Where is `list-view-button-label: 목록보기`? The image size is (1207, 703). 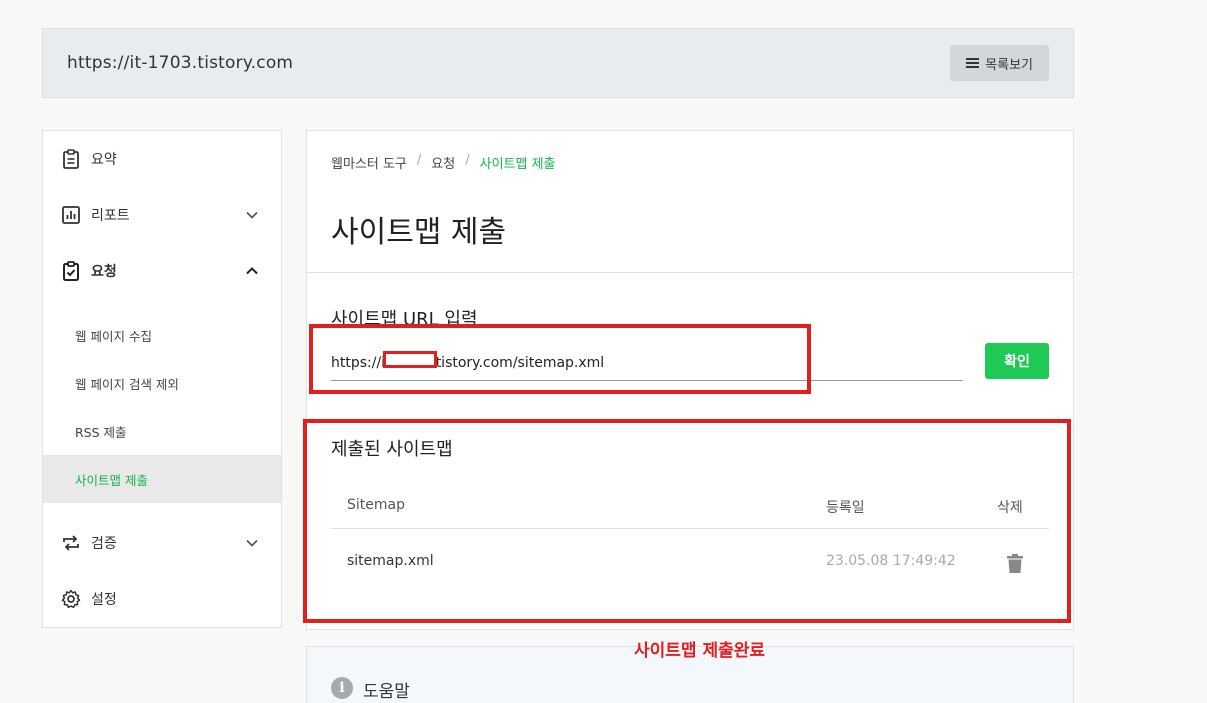
list-view-button-label: 목록보기 is located at coordinates (1009, 65).